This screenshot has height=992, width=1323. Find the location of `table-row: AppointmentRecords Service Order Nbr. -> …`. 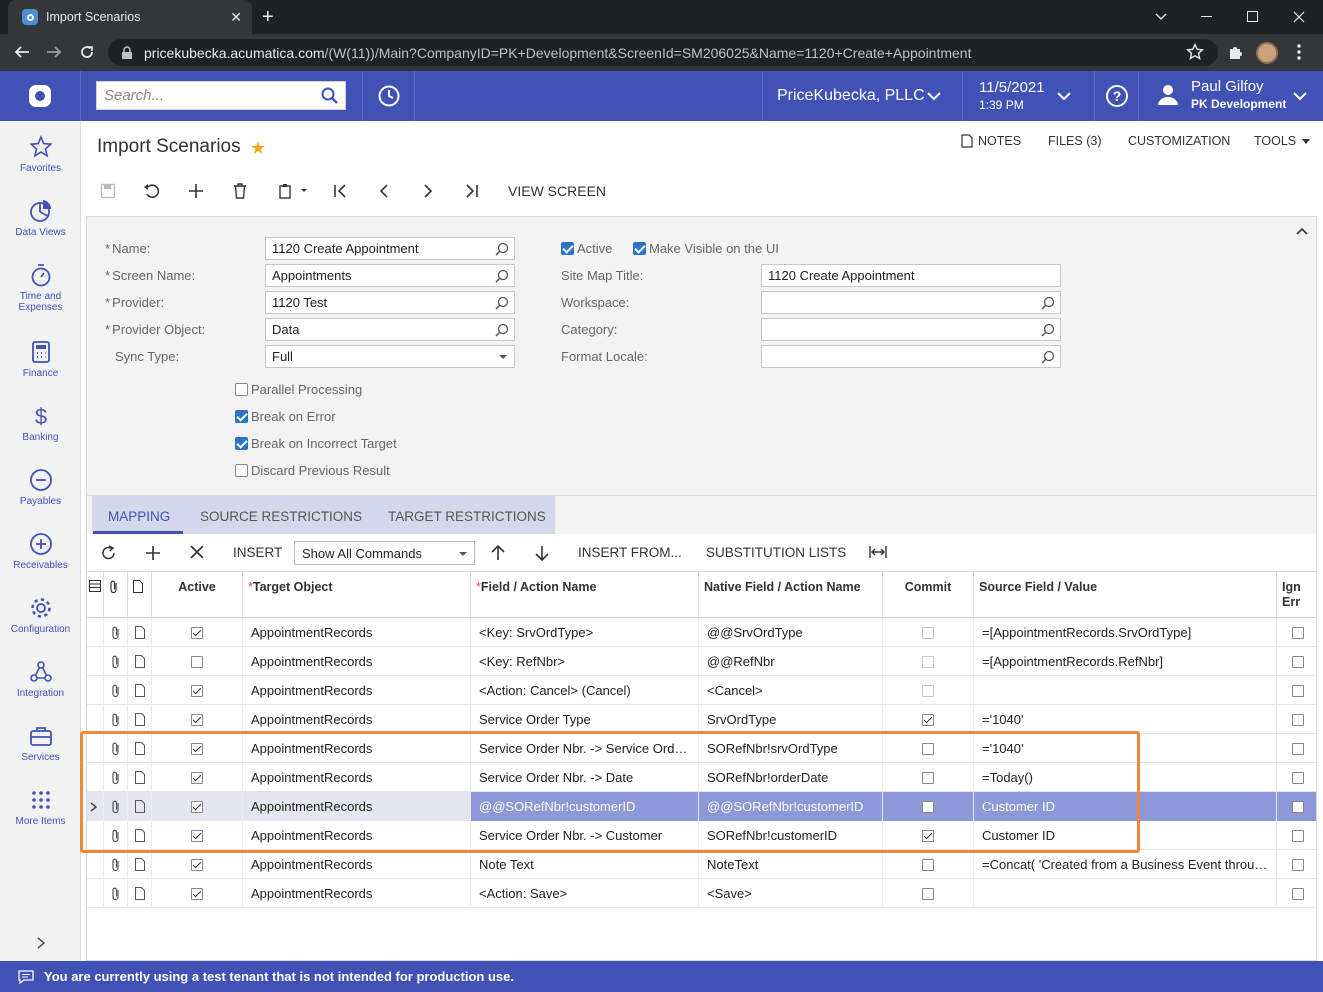

table-row: AppointmentRecords Service Order Nbr. -> … is located at coordinates (701, 835).